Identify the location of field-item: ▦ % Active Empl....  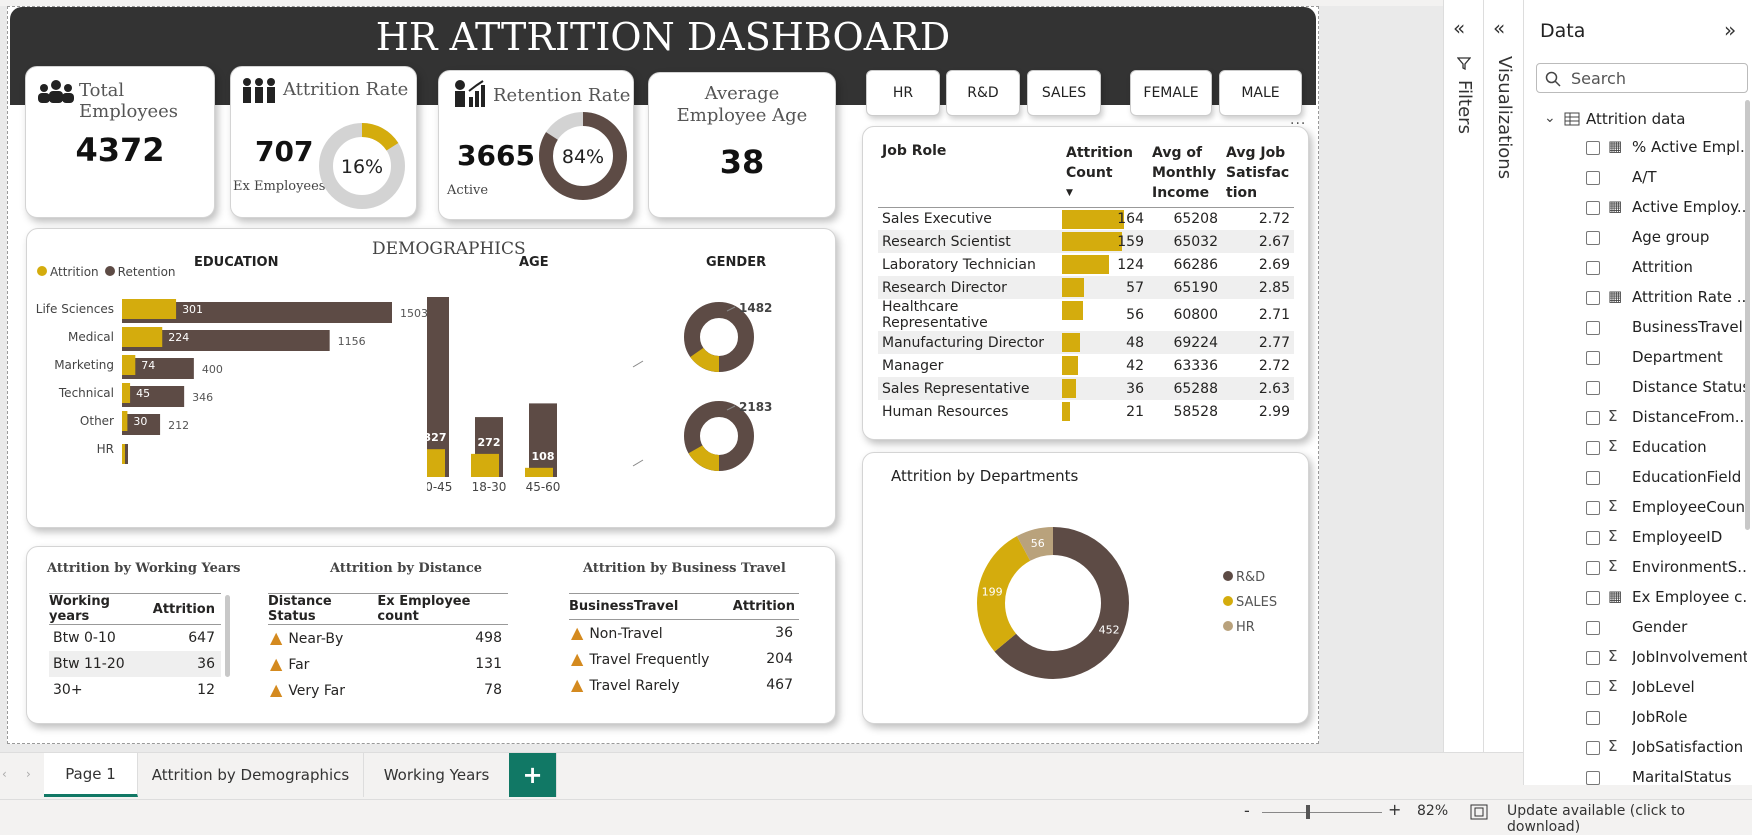
(1638, 148).